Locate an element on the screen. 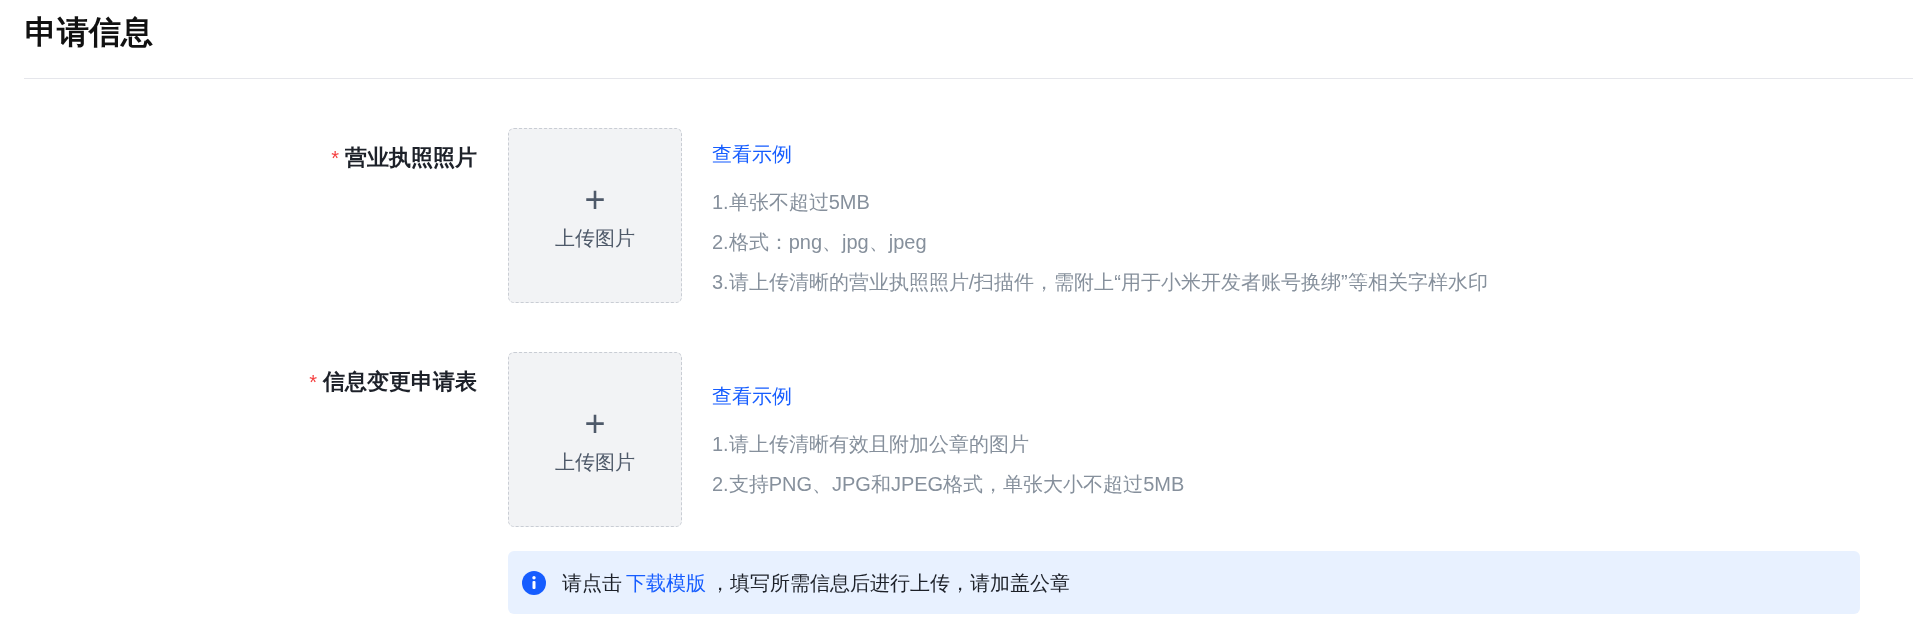 This screenshot has height=641, width=1913. hint-text: 3.请上传清晰的营业执照照片/扫描件，需附上“用于小米开发者账号换绑”等相关字样水印 is located at coordinates (1100, 282).